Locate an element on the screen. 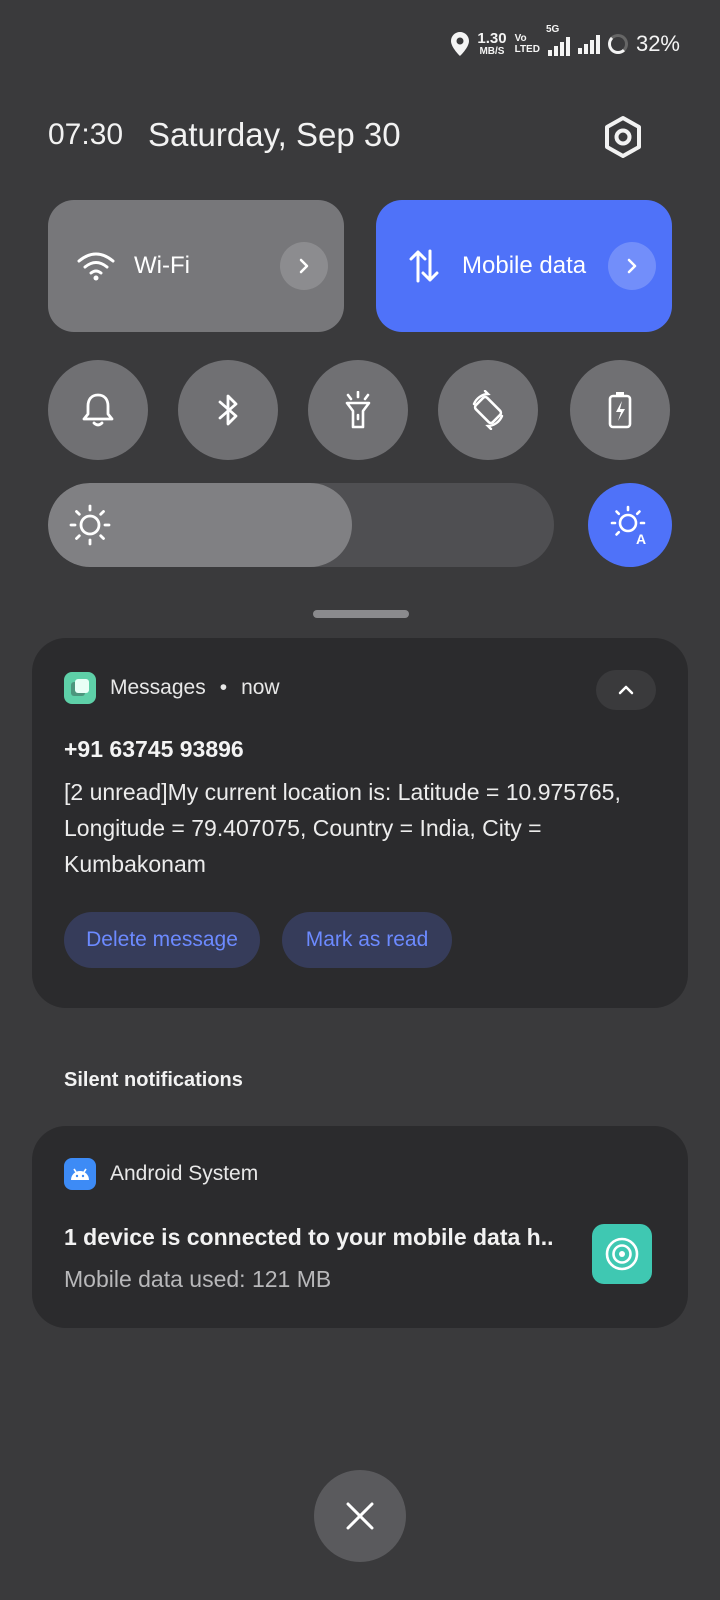 The width and height of the screenshot is (720, 1600). messages-time: now is located at coordinates (260, 687).